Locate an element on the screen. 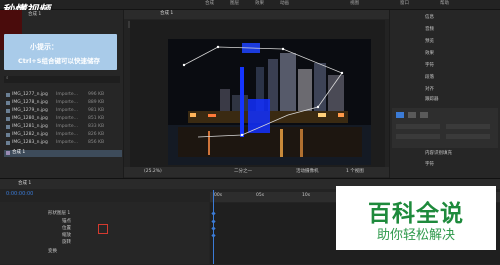 The image size is (500, 265). ruler-mark: 10s is located at coordinates (306, 195).